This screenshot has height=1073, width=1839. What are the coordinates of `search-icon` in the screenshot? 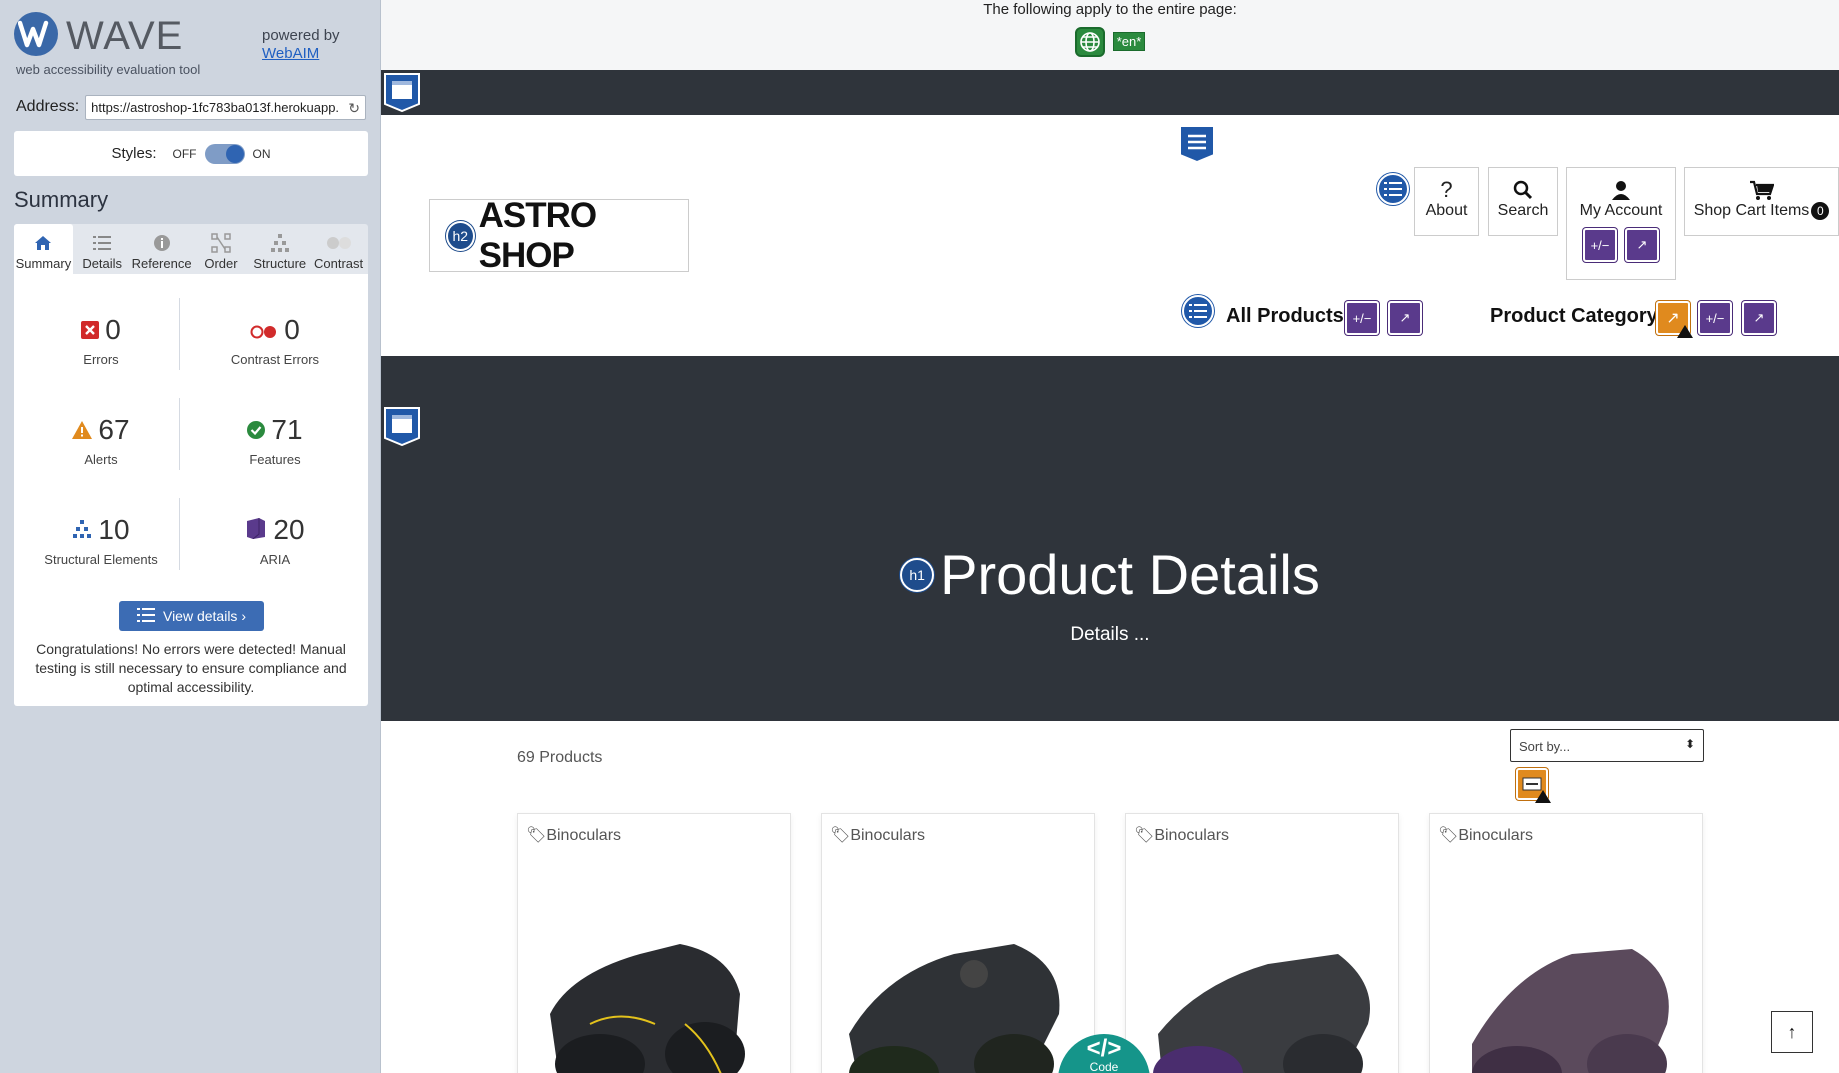 It's located at (1523, 190).